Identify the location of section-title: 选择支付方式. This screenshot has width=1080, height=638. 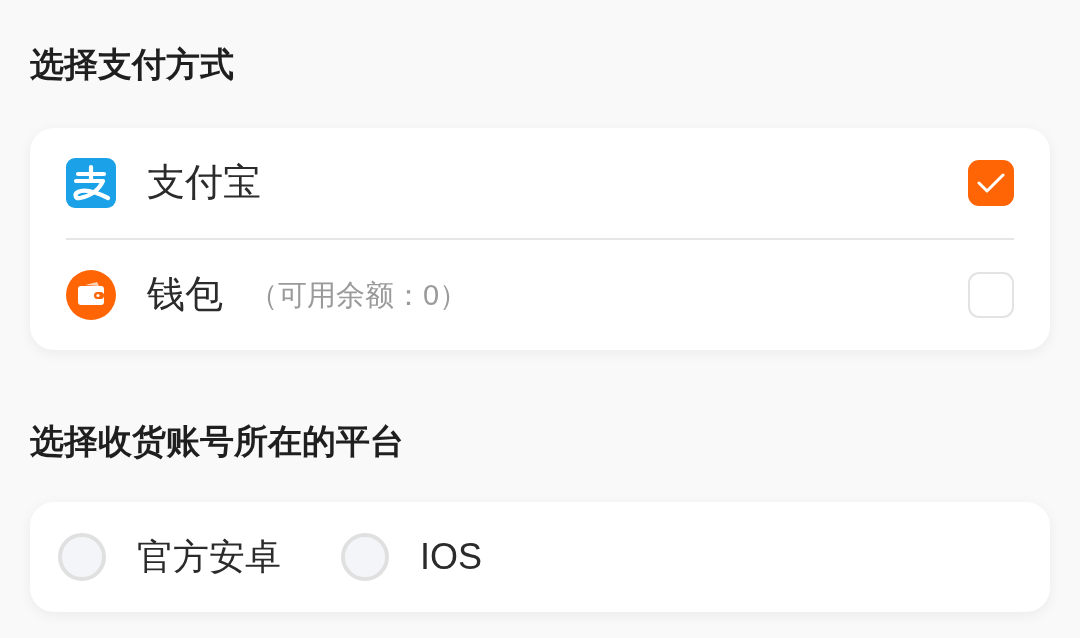
(132, 64).